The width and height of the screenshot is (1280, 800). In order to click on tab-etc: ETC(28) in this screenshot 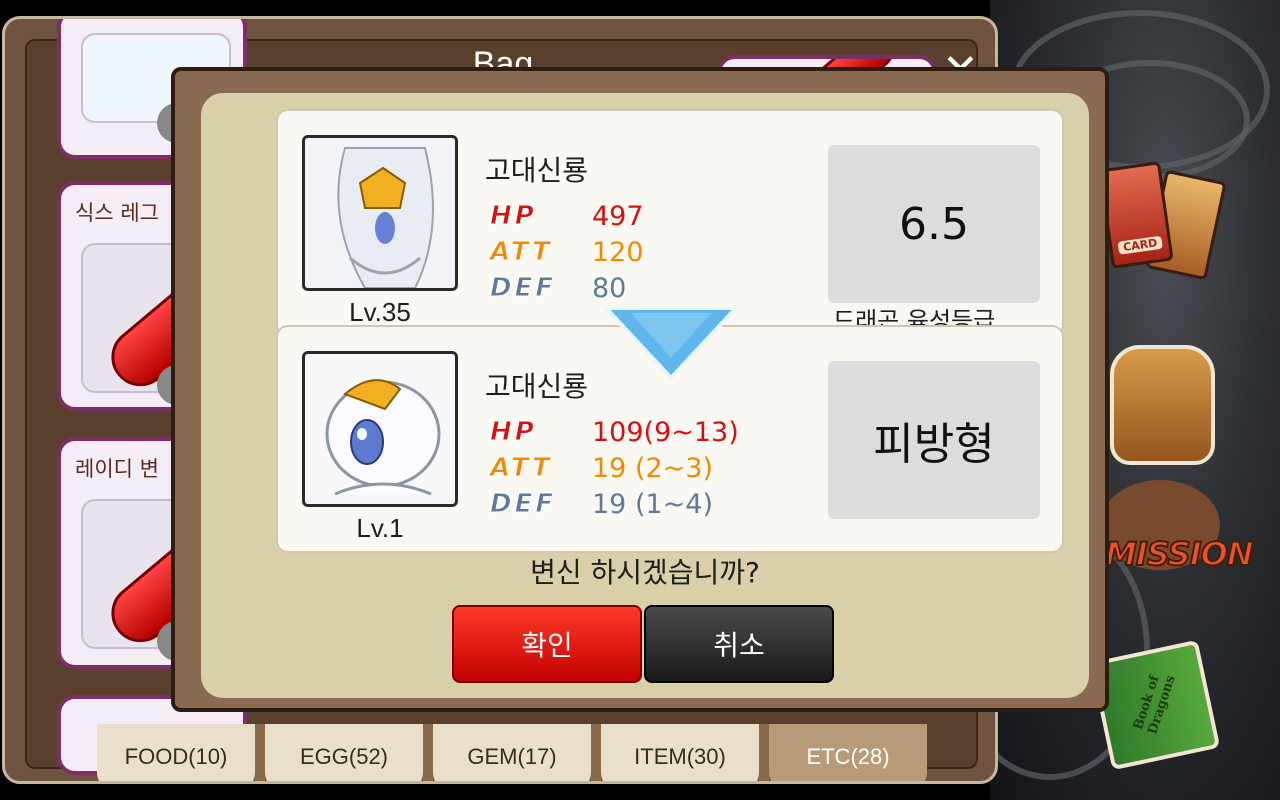, I will do `click(848, 752)`.